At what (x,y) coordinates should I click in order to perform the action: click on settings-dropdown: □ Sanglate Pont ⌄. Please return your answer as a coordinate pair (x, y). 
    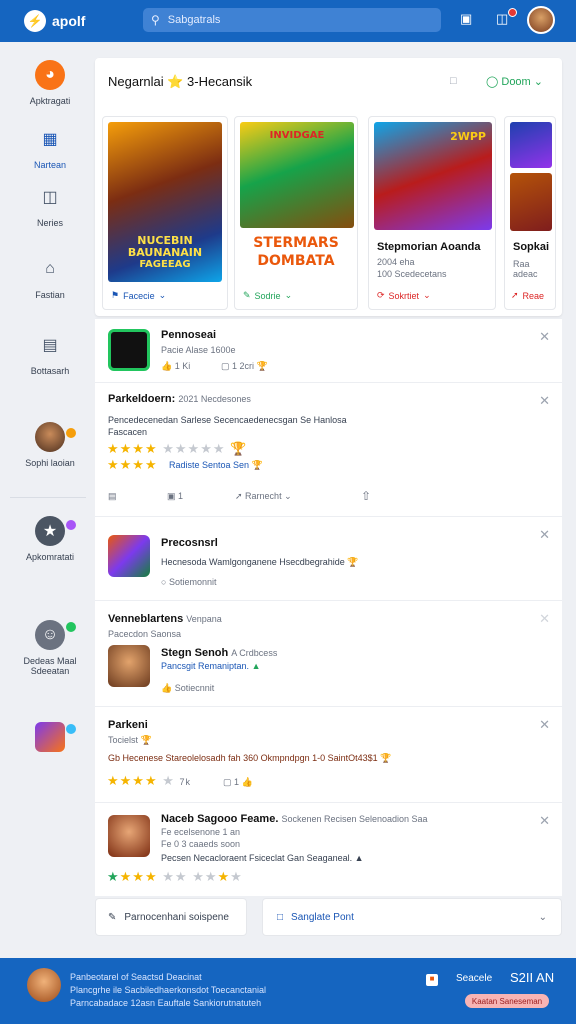
    Looking at the image, I should click on (412, 917).